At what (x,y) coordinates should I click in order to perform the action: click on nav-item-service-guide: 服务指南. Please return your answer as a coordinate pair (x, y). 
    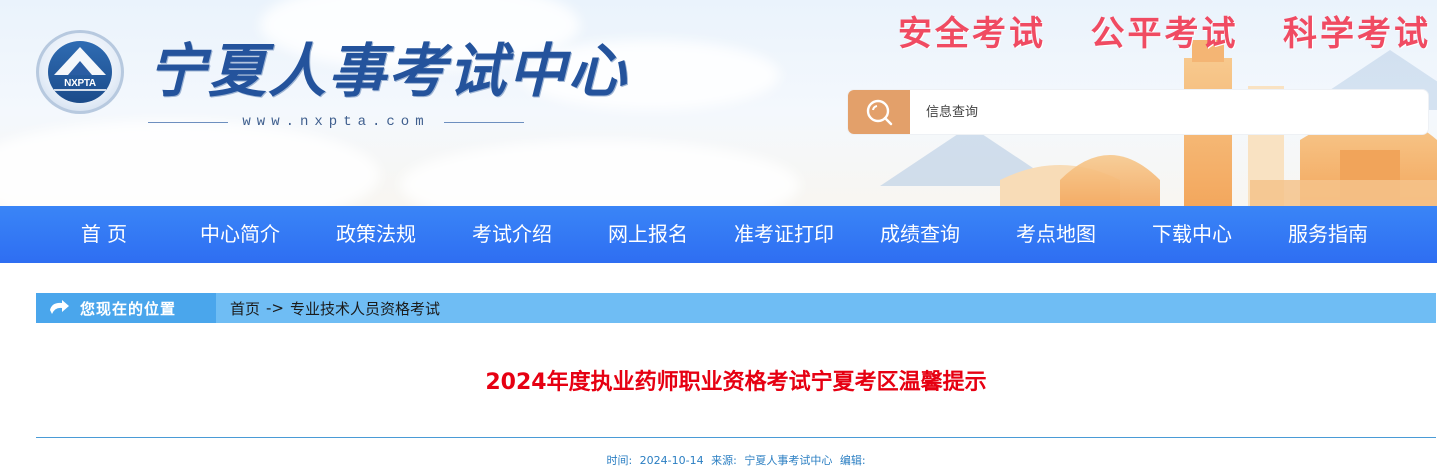
    Looking at the image, I should click on (1328, 234).